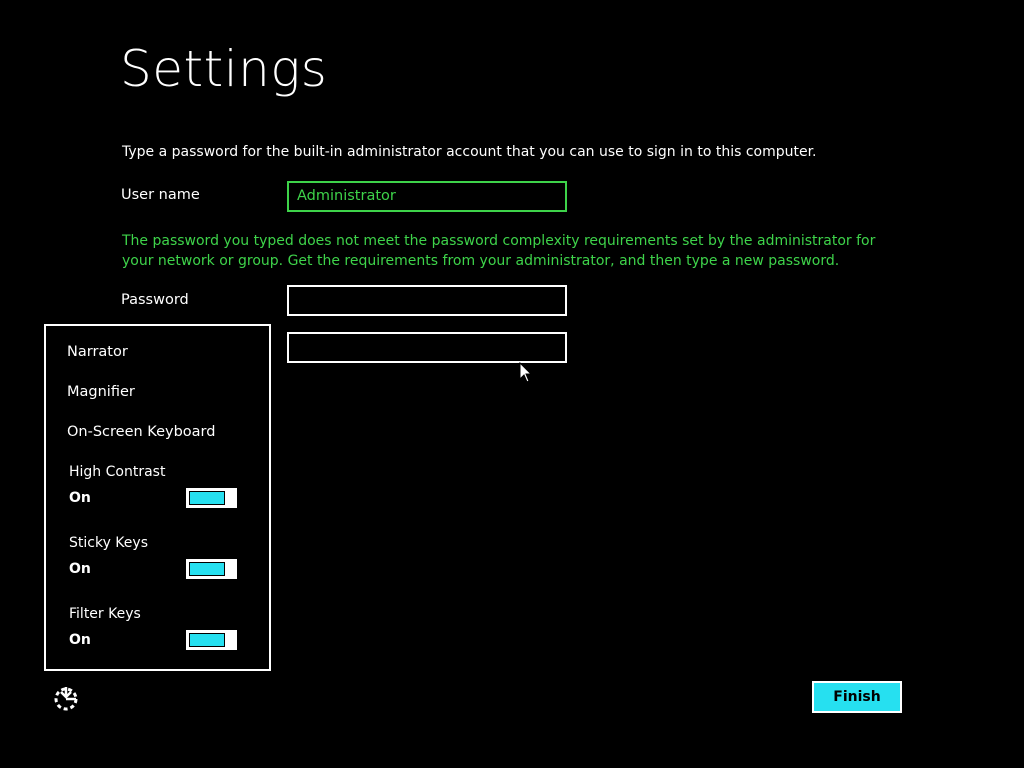  I want to click on high-contrast-toggle, so click(211, 498).